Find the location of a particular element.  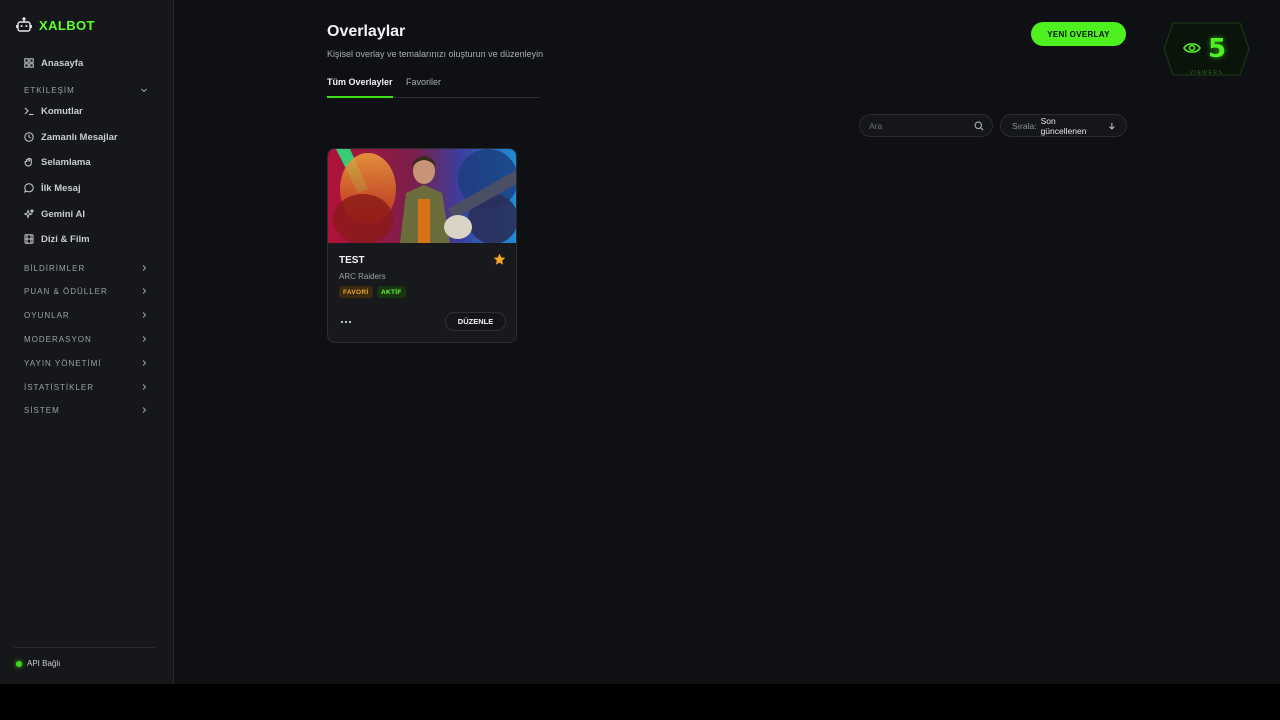

more-options-button is located at coordinates (346, 322).